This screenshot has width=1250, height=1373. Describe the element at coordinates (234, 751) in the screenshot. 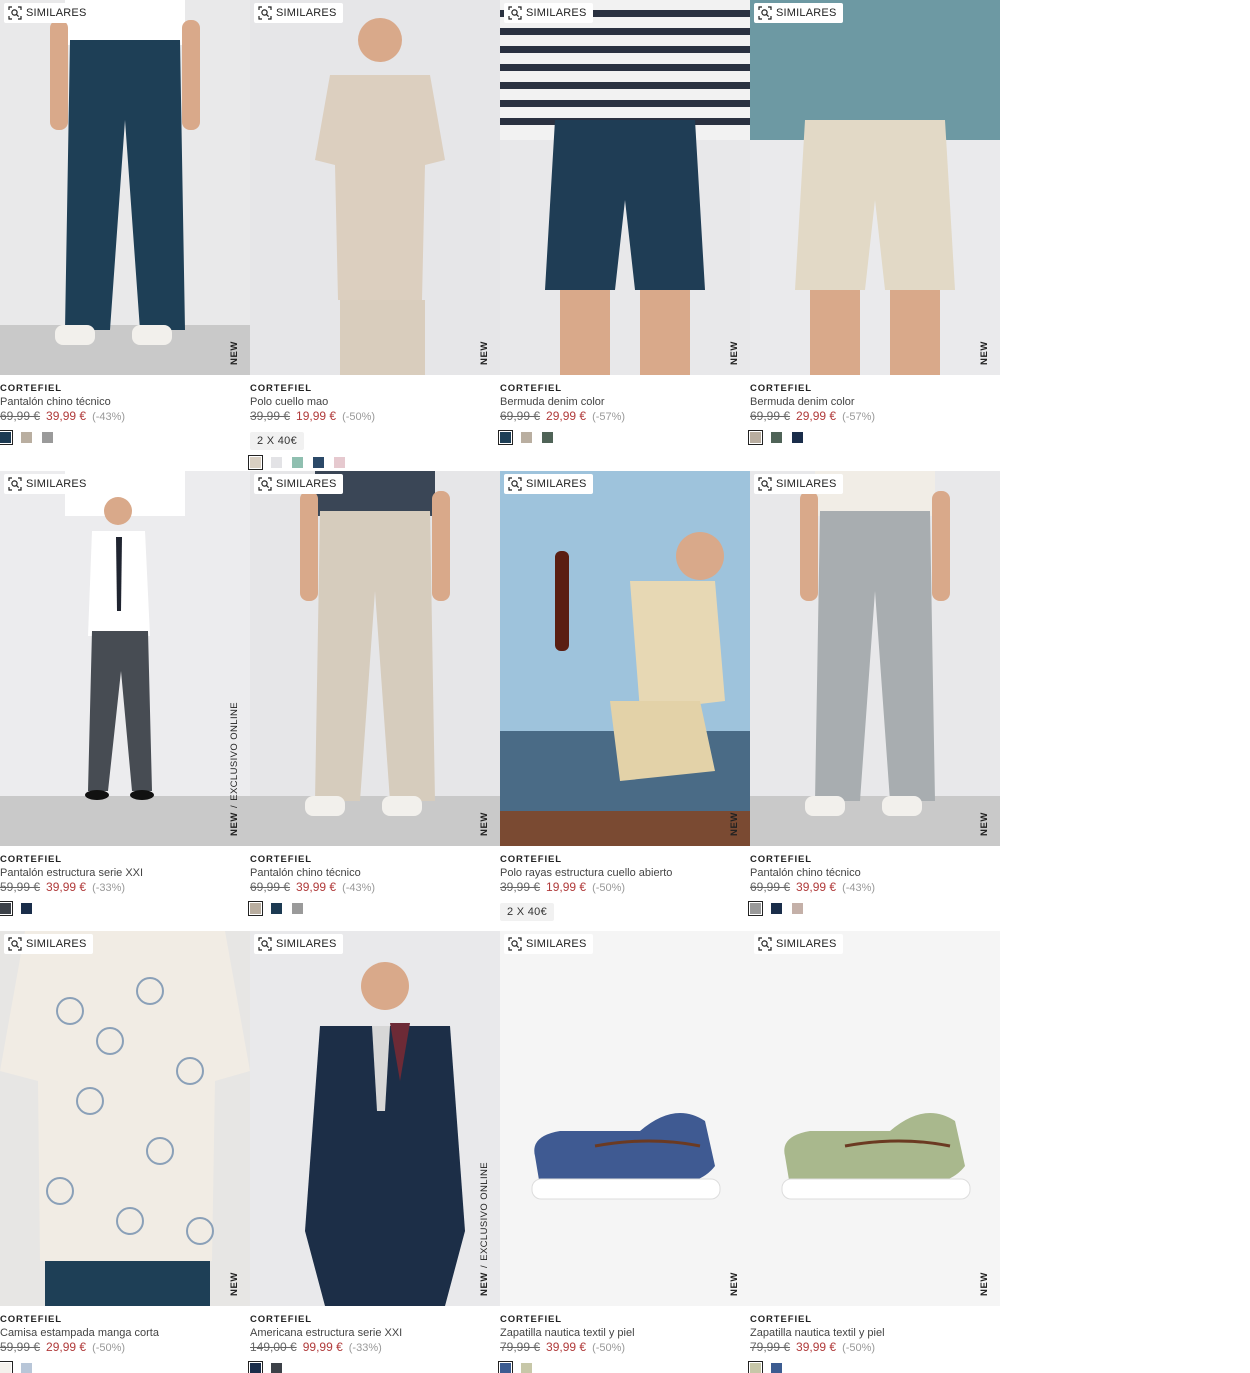

I see `exclusive-label: EXCLUSIVO ONLINE` at that location.